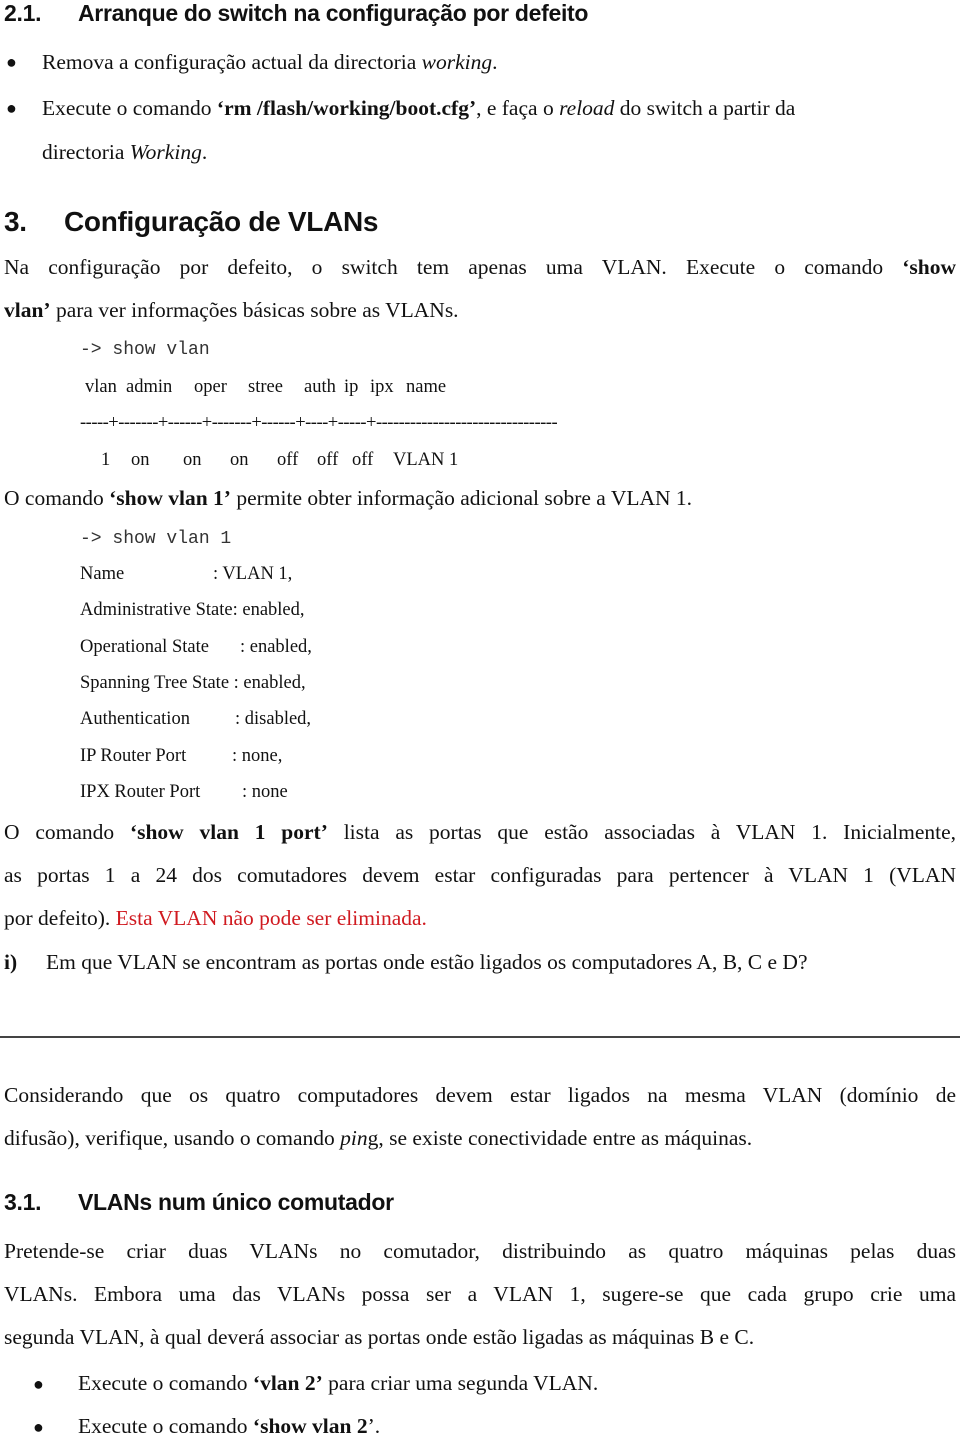 Image resolution: width=960 pixels, height=1440 pixels. What do you see at coordinates (181, 756) in the screenshot?
I see `vlan1-detail-ip-router: IP Router Port: none,` at bounding box center [181, 756].